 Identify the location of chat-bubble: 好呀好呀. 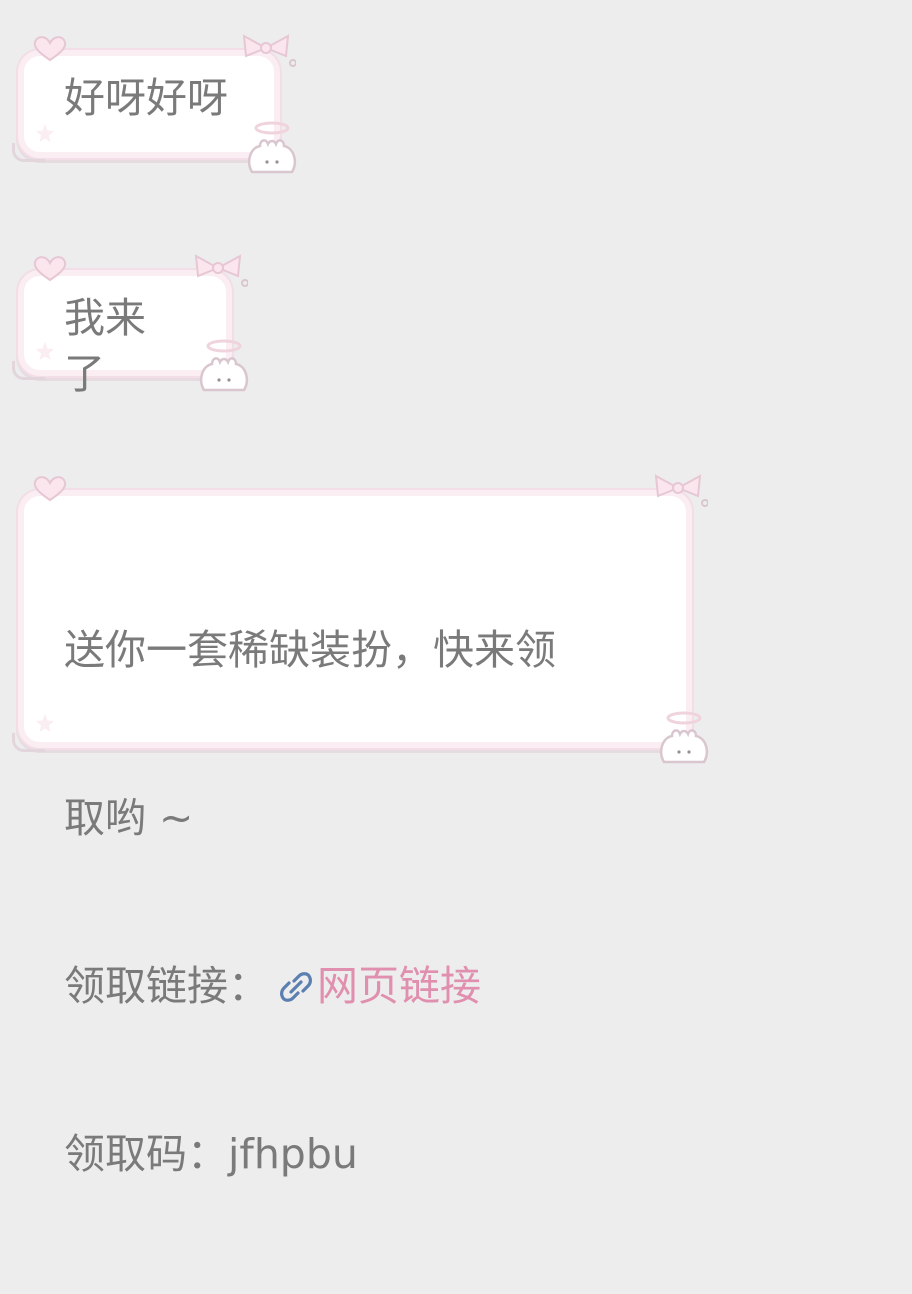
(154, 104).